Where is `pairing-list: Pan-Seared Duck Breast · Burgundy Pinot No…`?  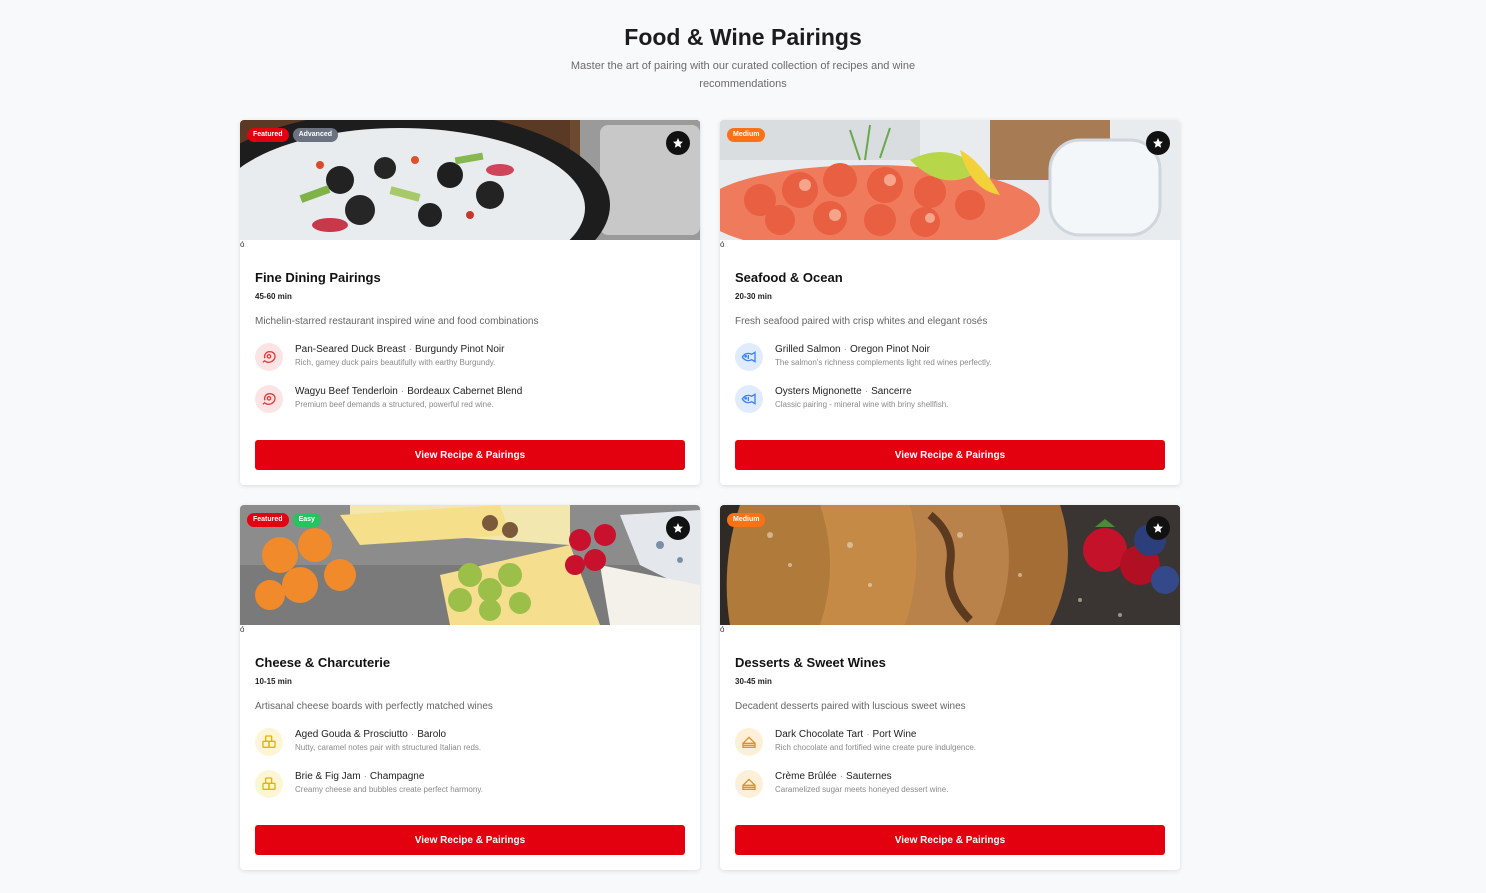 pairing-list: Pan-Seared Duck Breast · Burgundy Pinot No… is located at coordinates (470, 378).